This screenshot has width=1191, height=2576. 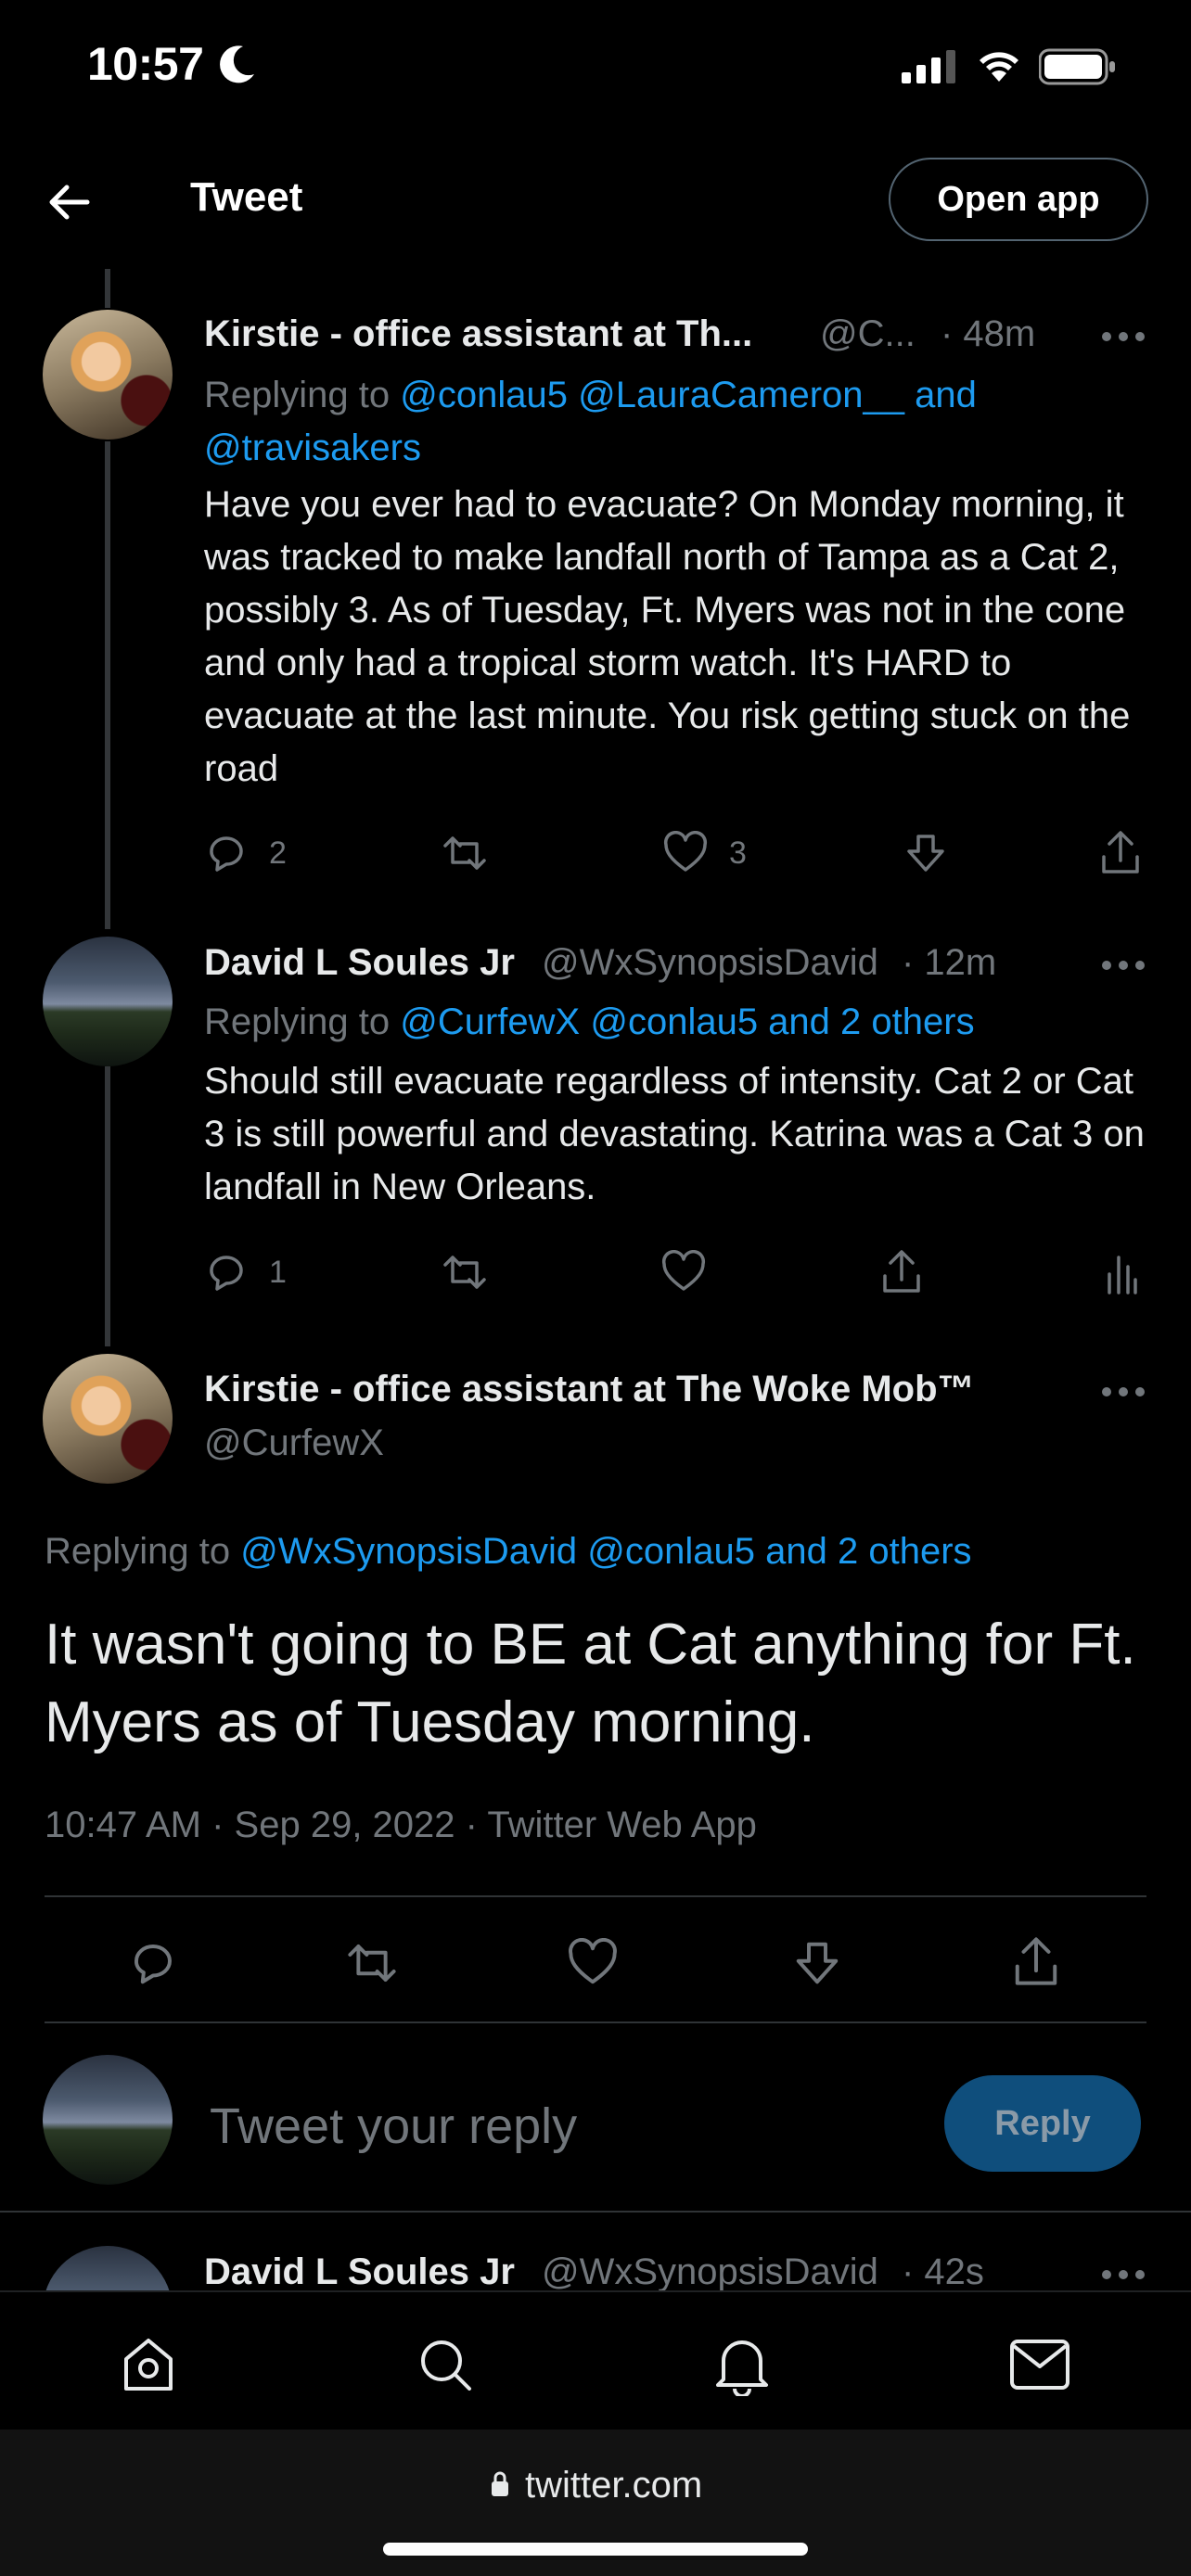 I want to click on battery-icon, so click(x=1077, y=66).